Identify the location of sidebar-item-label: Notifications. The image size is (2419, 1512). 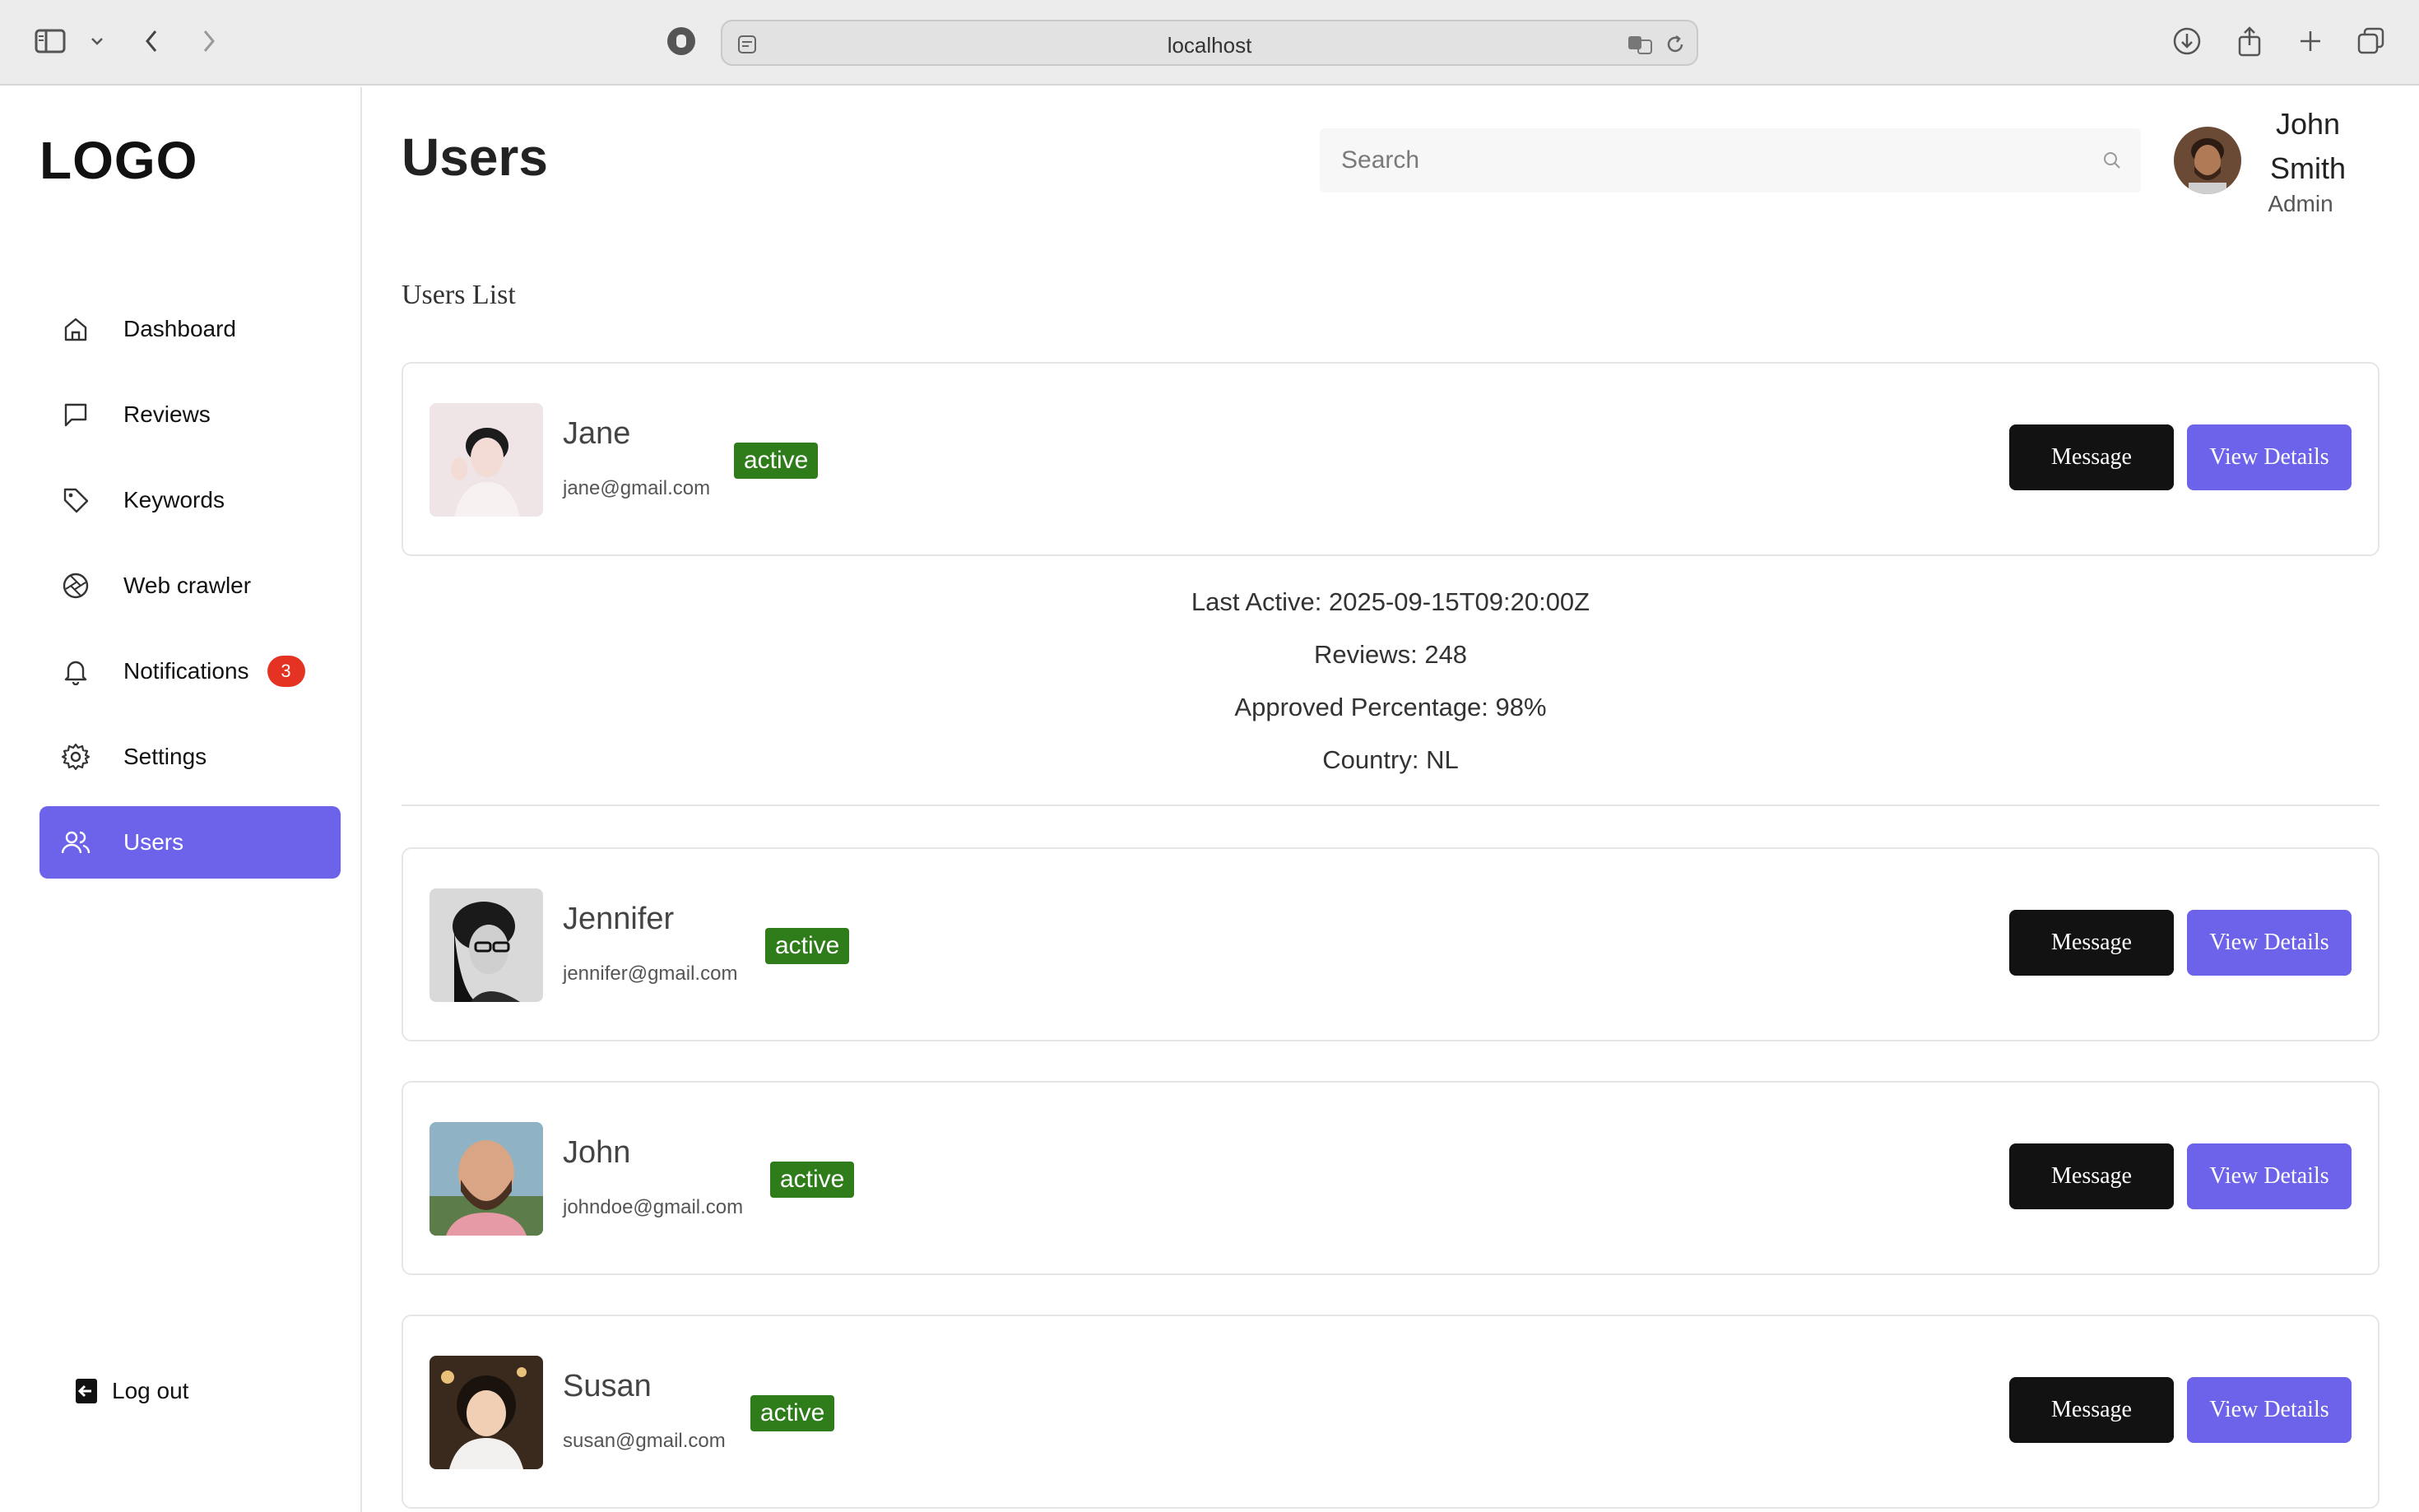
(186, 671).